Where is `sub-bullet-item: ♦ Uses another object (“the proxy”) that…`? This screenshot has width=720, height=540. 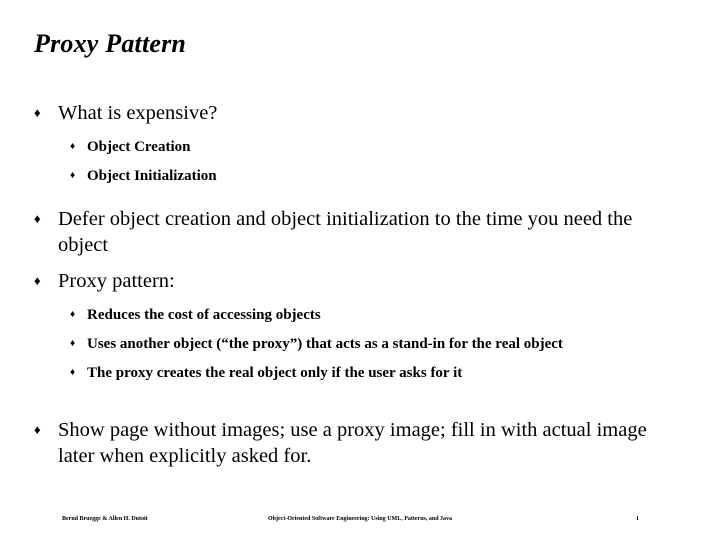
sub-bullet-item: ♦ Uses another object (“the proxy”) that… is located at coordinates (360, 344).